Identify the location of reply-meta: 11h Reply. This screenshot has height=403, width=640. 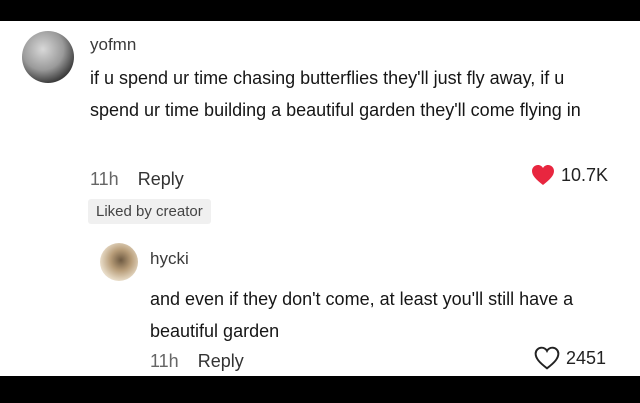
(197, 361).